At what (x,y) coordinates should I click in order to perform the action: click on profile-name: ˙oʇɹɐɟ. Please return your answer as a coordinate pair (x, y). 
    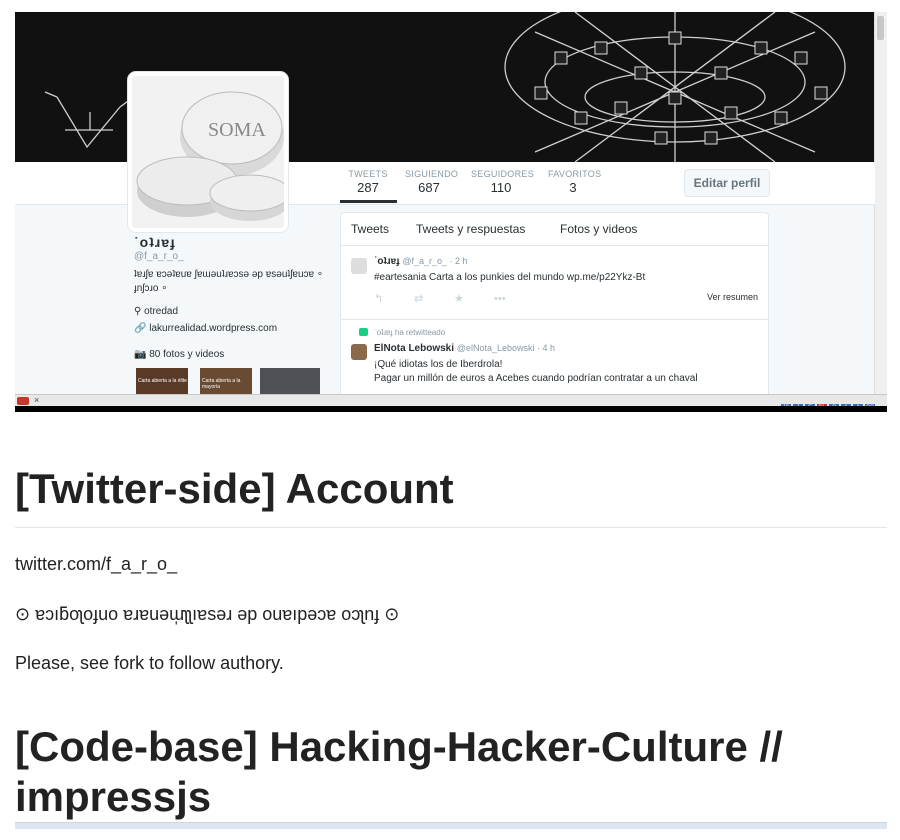
    Looking at the image, I should click on (155, 242).